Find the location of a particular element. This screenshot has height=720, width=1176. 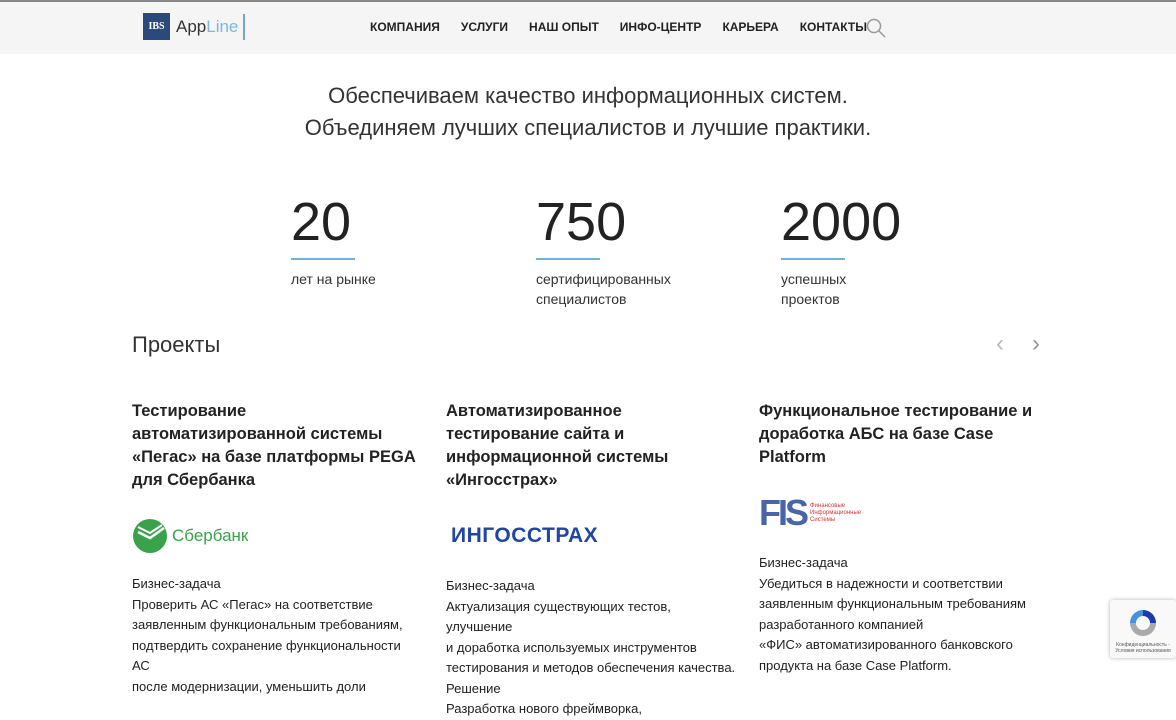

stat-specialists: 750 сертифицированных специалистов is located at coordinates (603, 249).